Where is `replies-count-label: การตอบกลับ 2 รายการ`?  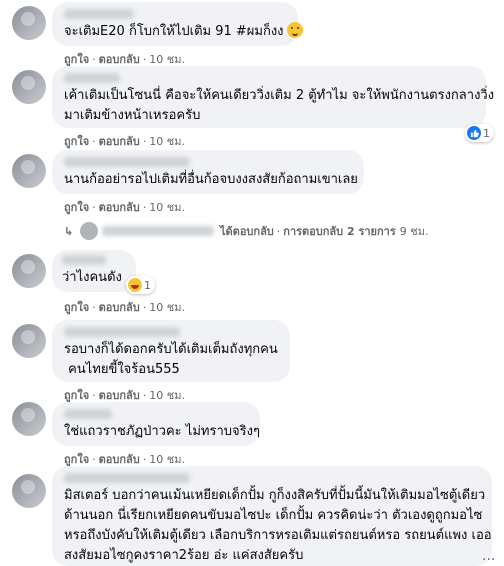 replies-count-label: การตอบกลับ 2 รายการ is located at coordinates (339, 231).